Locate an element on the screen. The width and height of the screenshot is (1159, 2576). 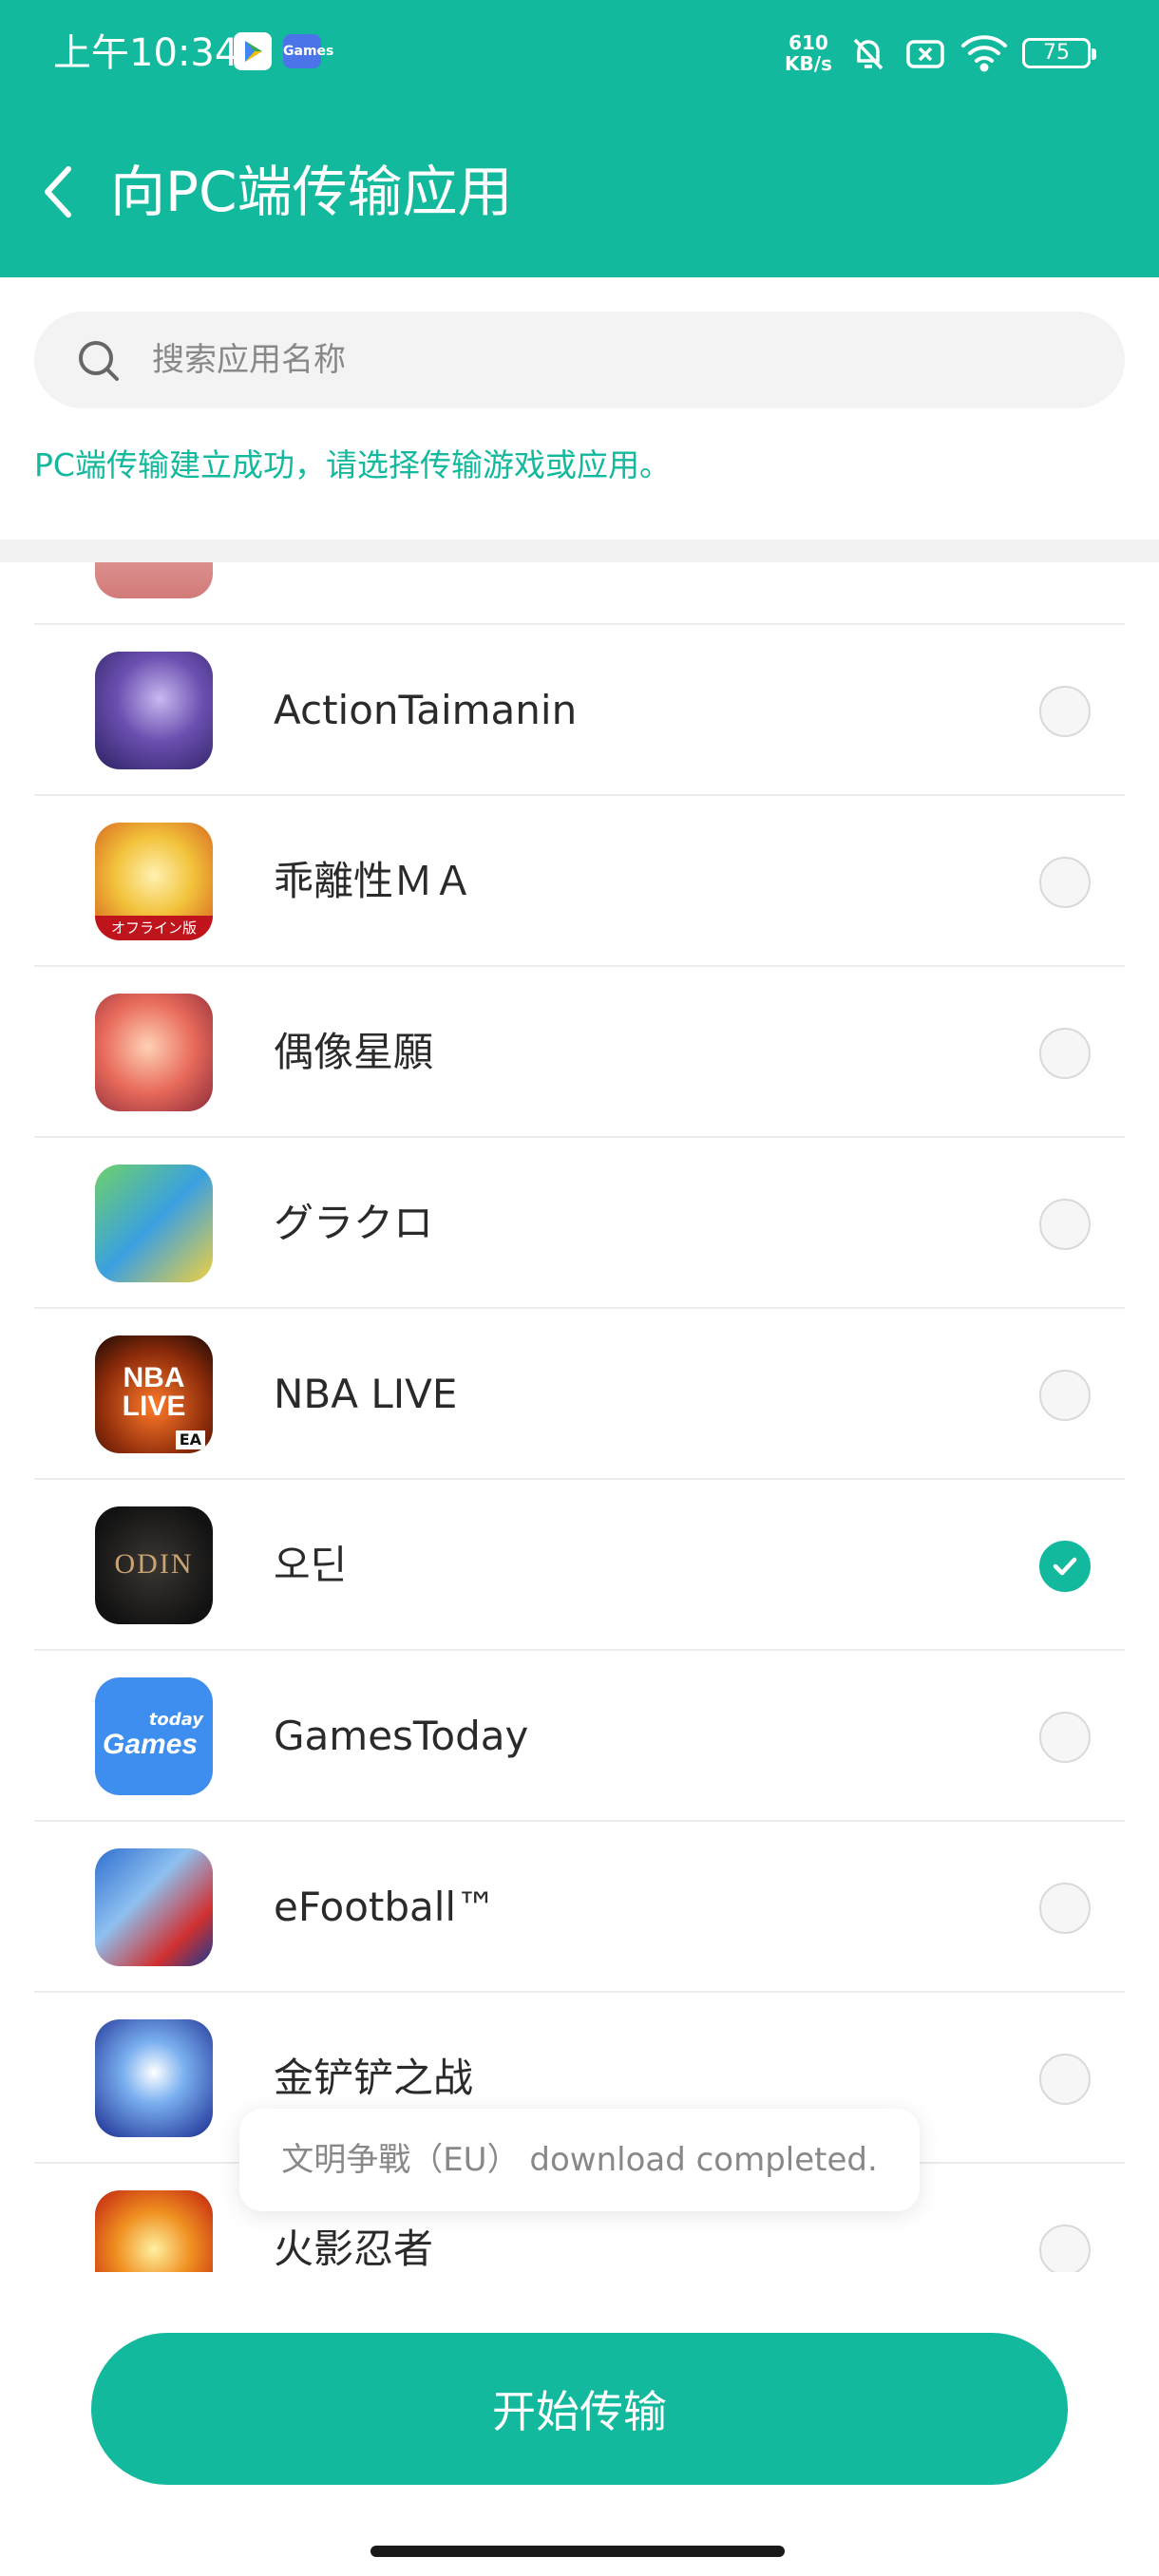
bell-muted-icon is located at coordinates (868, 55).